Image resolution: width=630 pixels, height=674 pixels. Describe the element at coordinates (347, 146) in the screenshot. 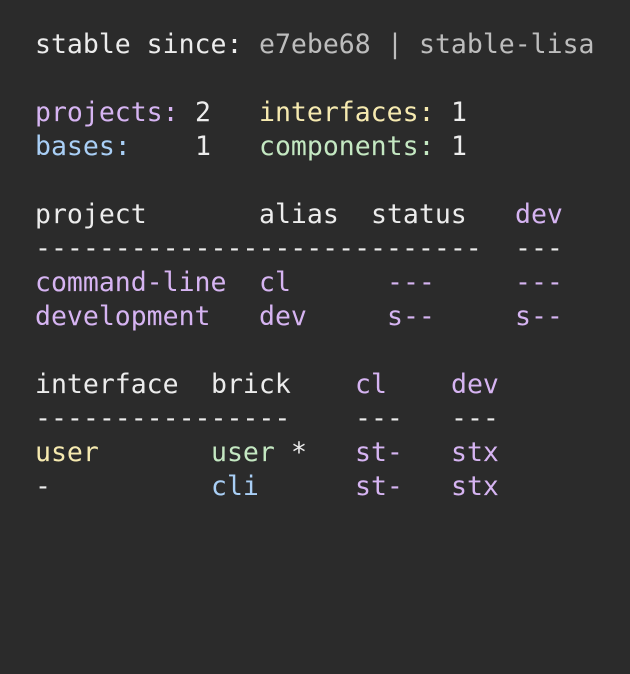

I see `components-label: components:` at that location.